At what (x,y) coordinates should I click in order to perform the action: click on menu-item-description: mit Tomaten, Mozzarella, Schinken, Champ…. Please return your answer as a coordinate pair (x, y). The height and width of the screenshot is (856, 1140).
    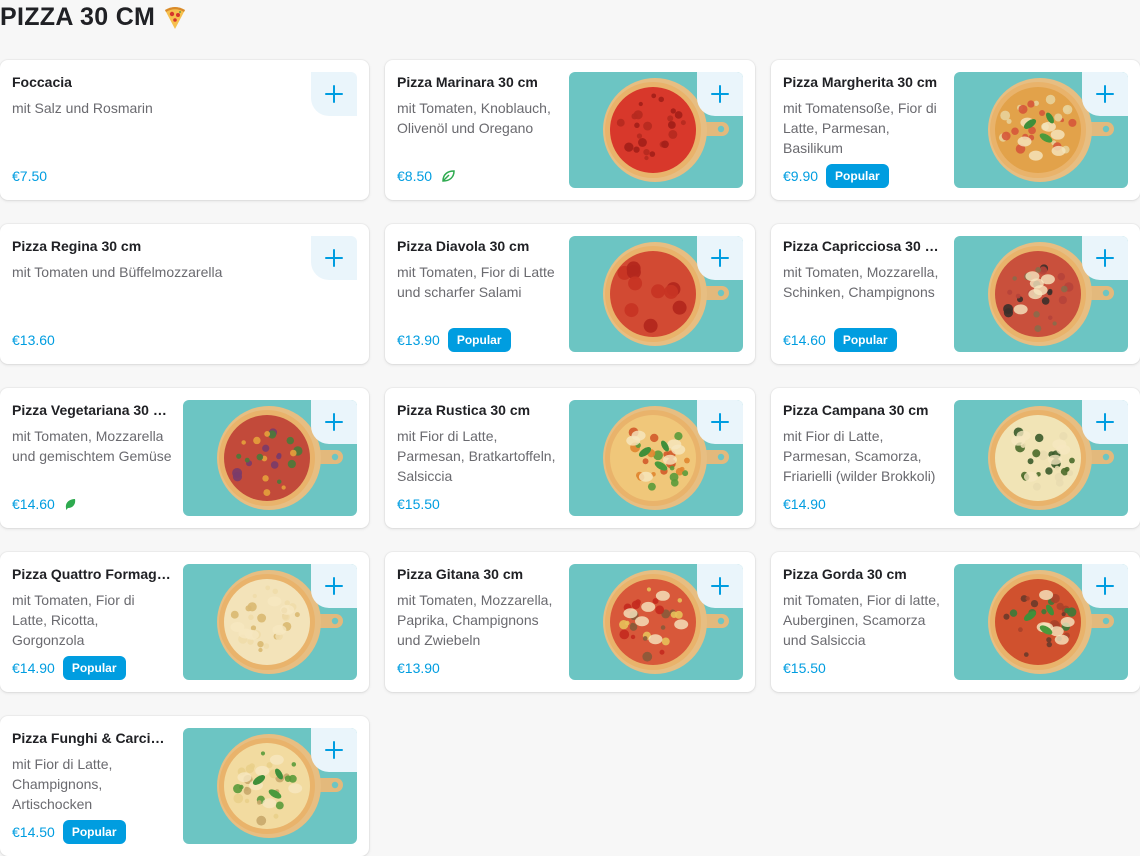
    Looking at the image, I should click on (861, 282).